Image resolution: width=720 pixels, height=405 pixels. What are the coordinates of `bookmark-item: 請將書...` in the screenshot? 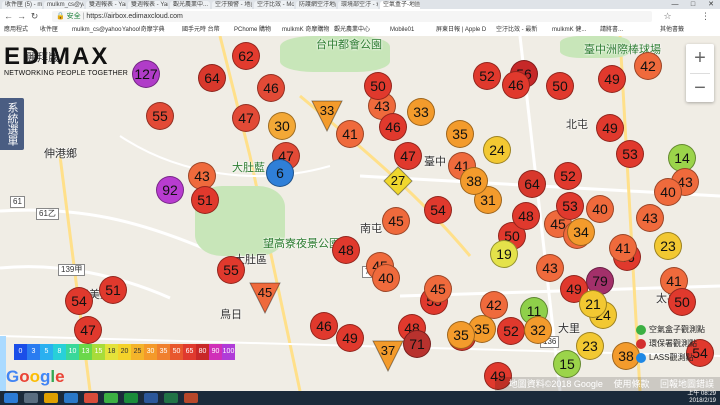 It's located at (611, 30).